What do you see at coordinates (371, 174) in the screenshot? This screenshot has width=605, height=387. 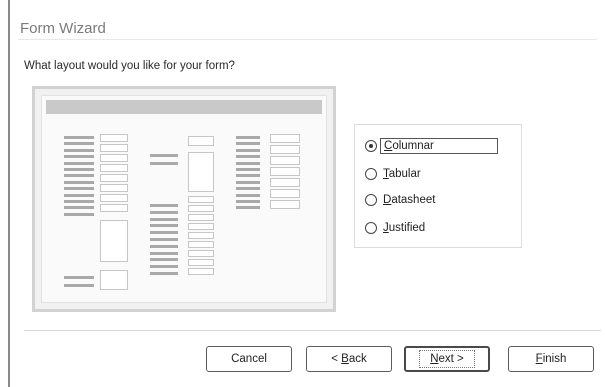 I see `tabular-radio` at bounding box center [371, 174].